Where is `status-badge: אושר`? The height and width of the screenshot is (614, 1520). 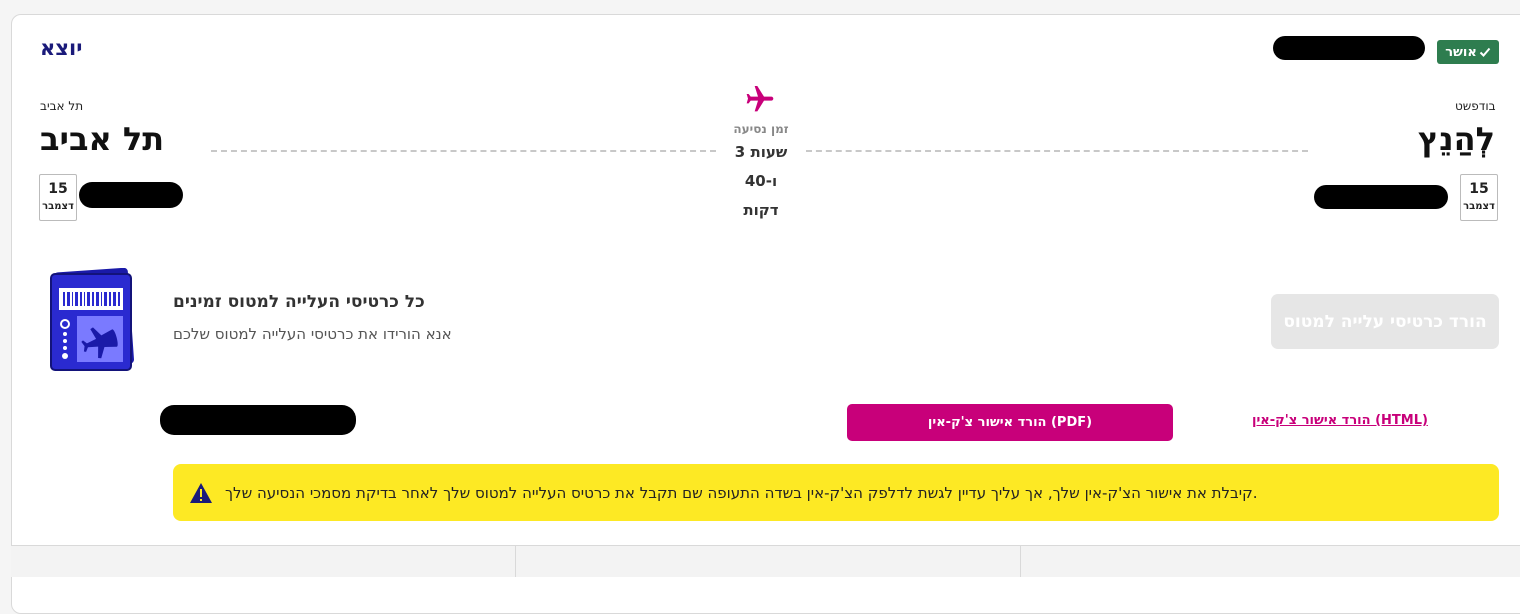
status-badge: אושר is located at coordinates (1468, 52).